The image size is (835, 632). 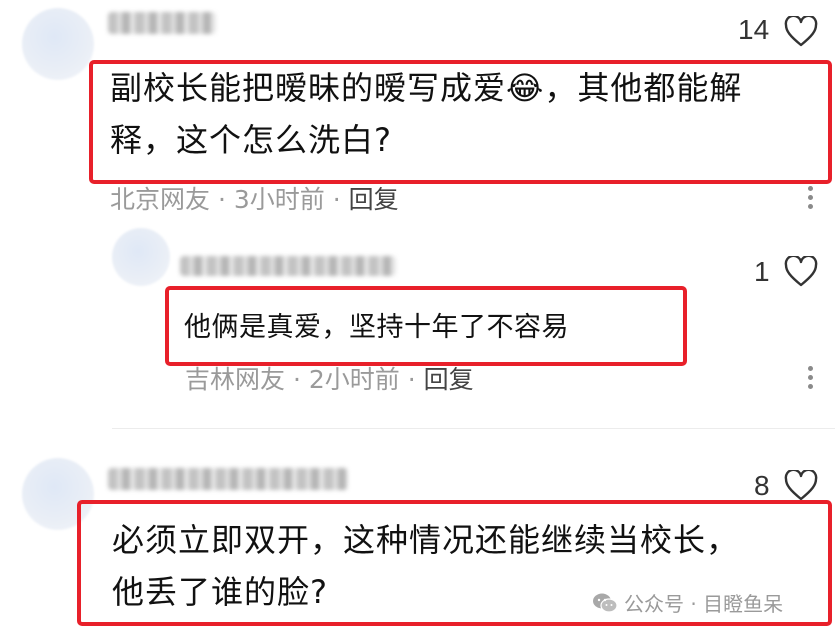 I want to click on watermark-text: 公众号 · 目瞪鱼呆, so click(x=704, y=604).